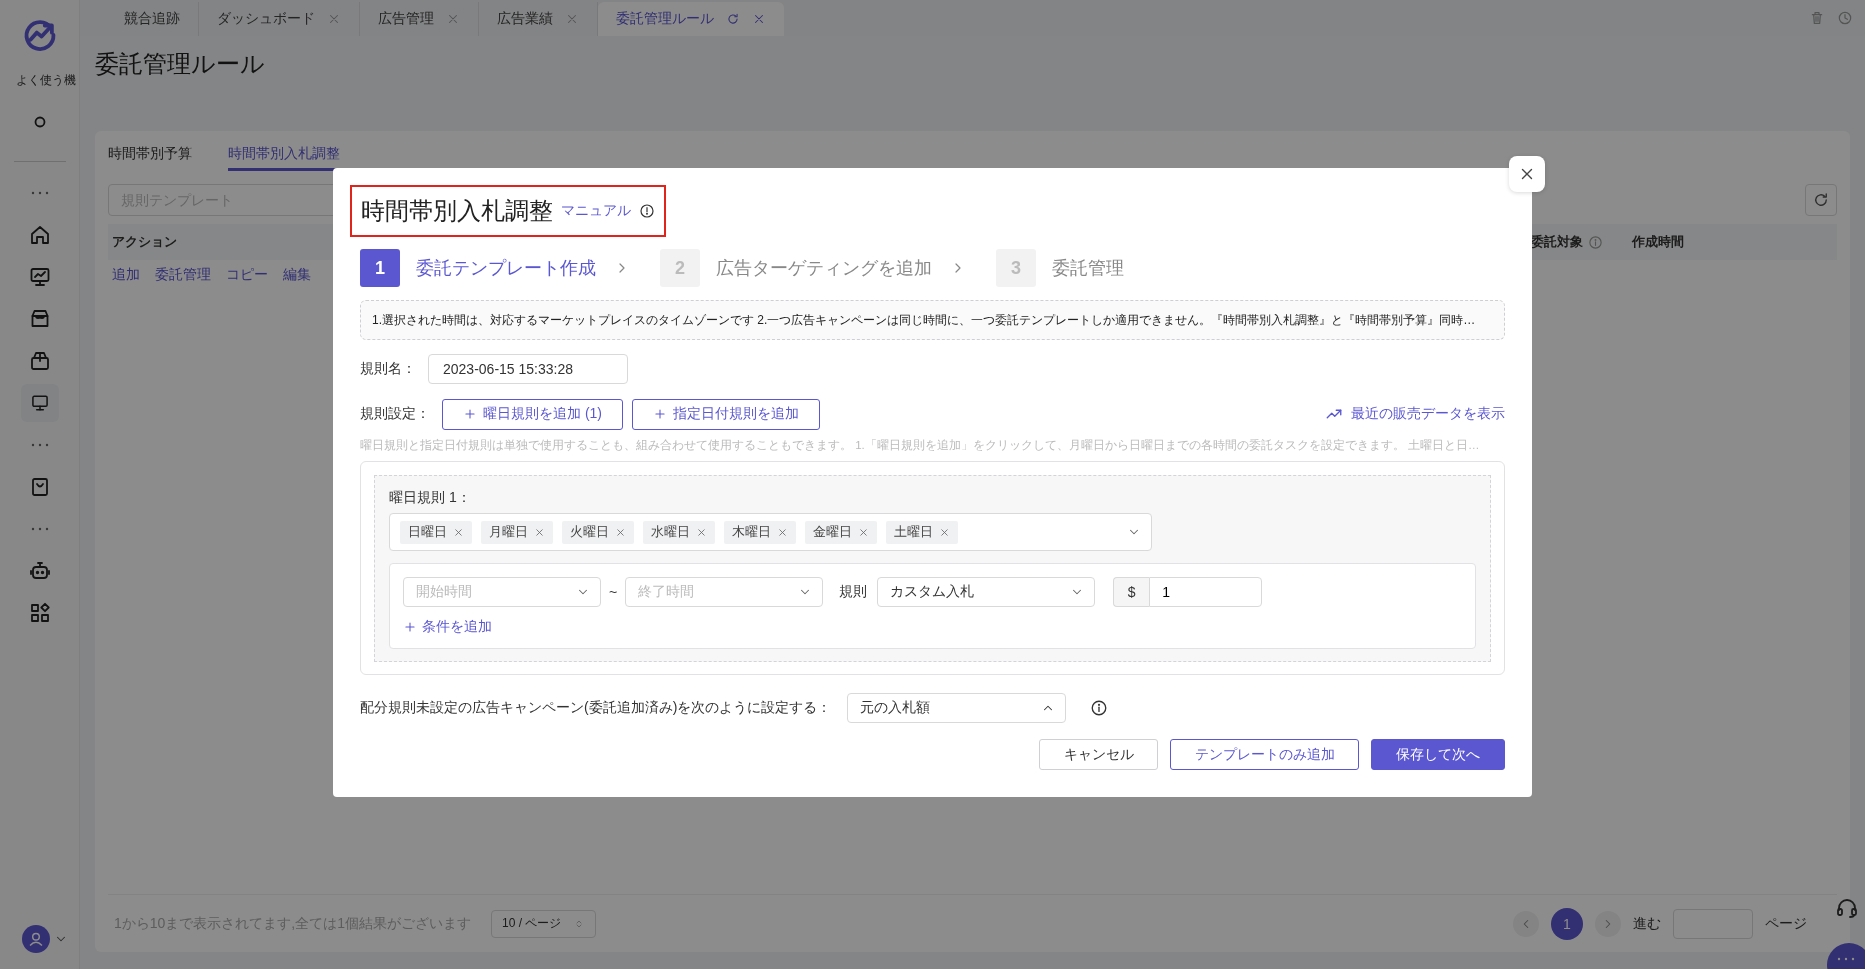 This screenshot has width=1865, height=969. Describe the element at coordinates (1099, 708) in the screenshot. I see `info-icon` at that location.